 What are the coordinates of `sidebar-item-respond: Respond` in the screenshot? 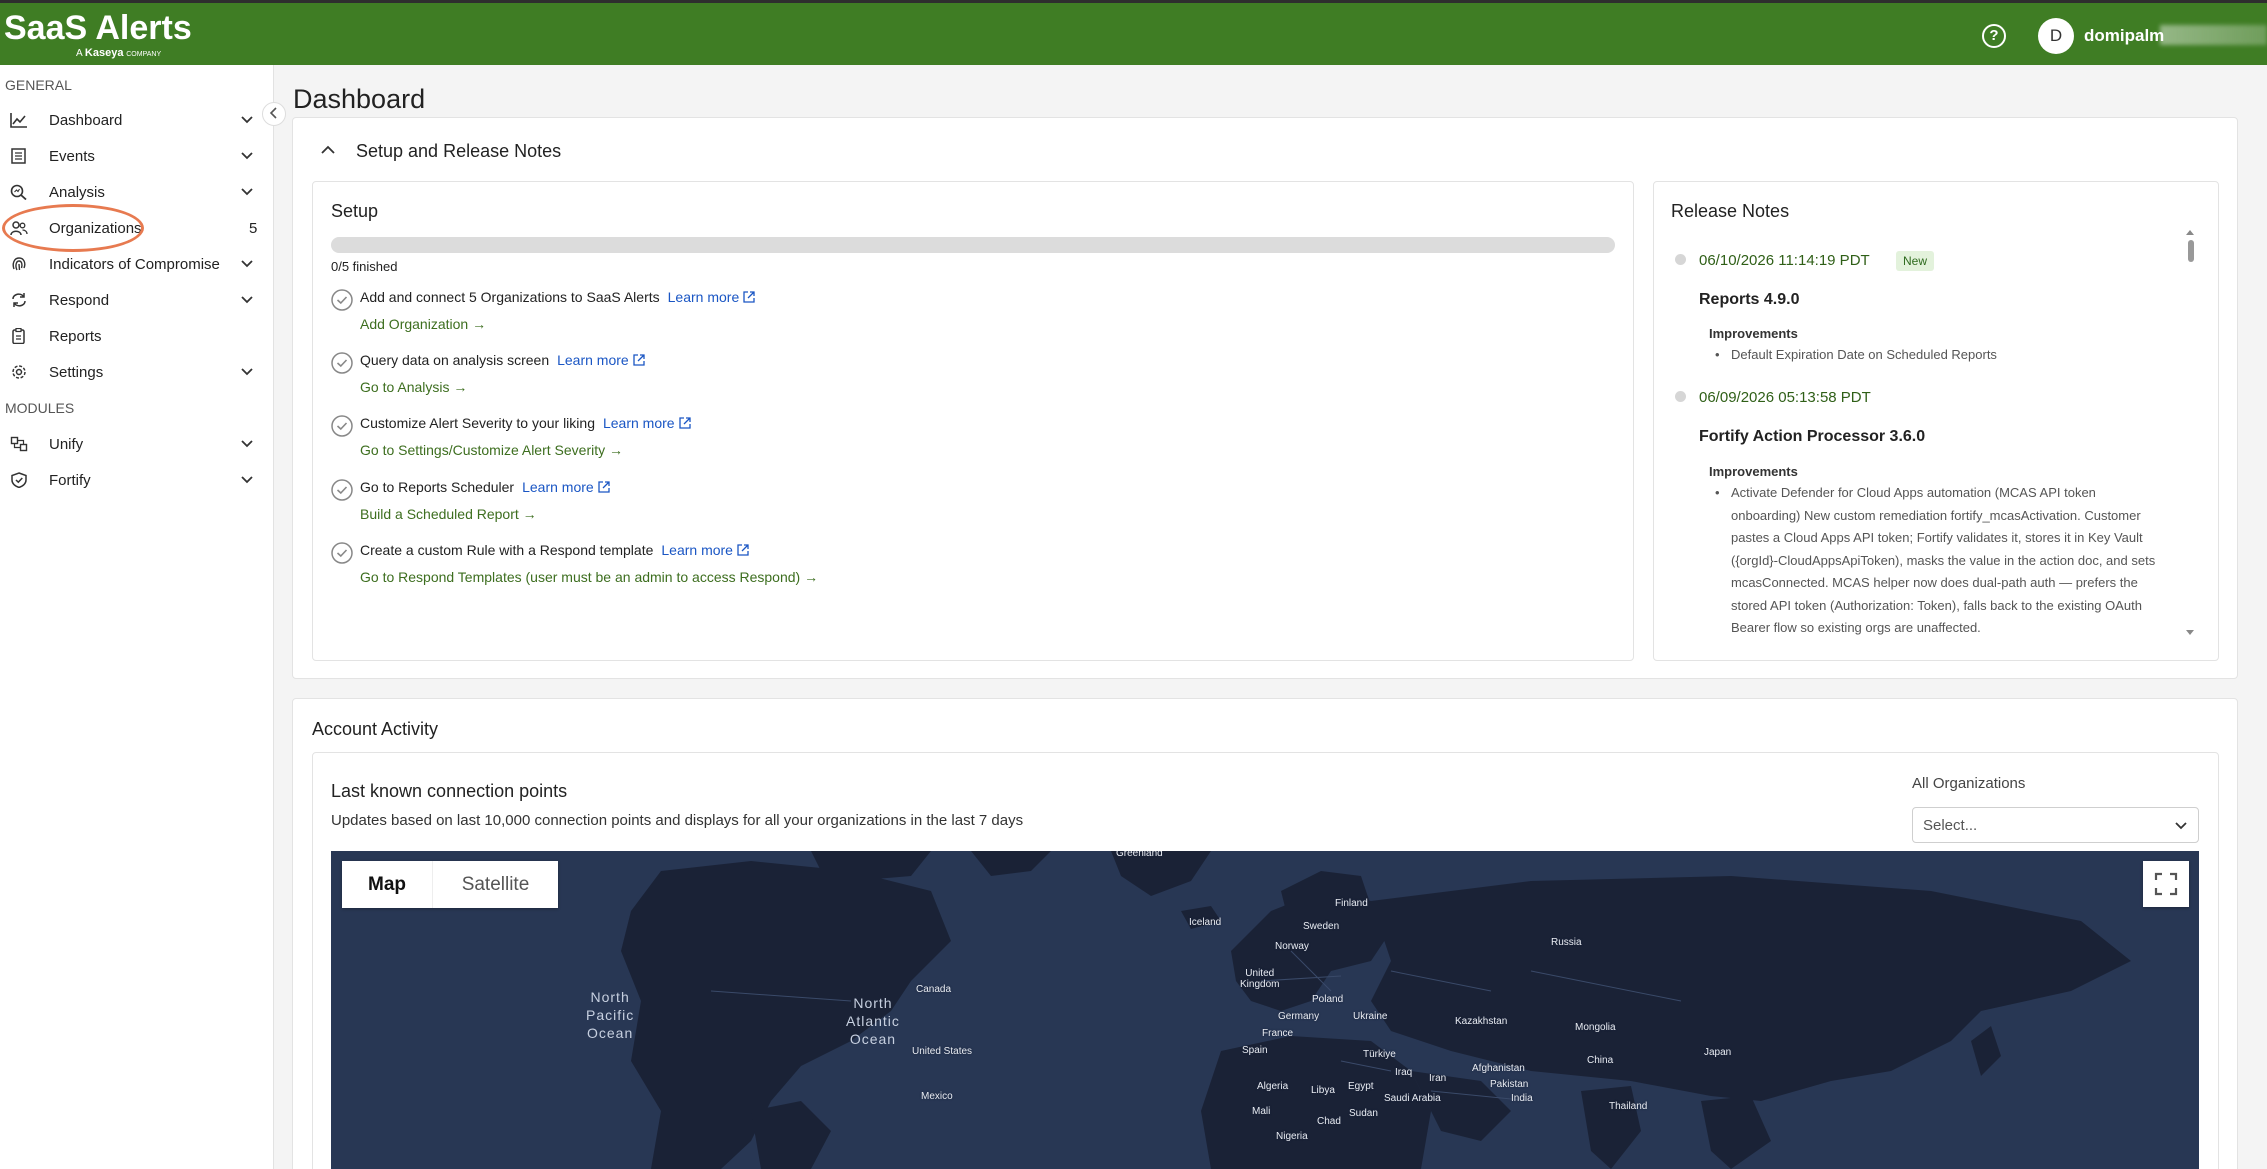 It's located at (137, 300).